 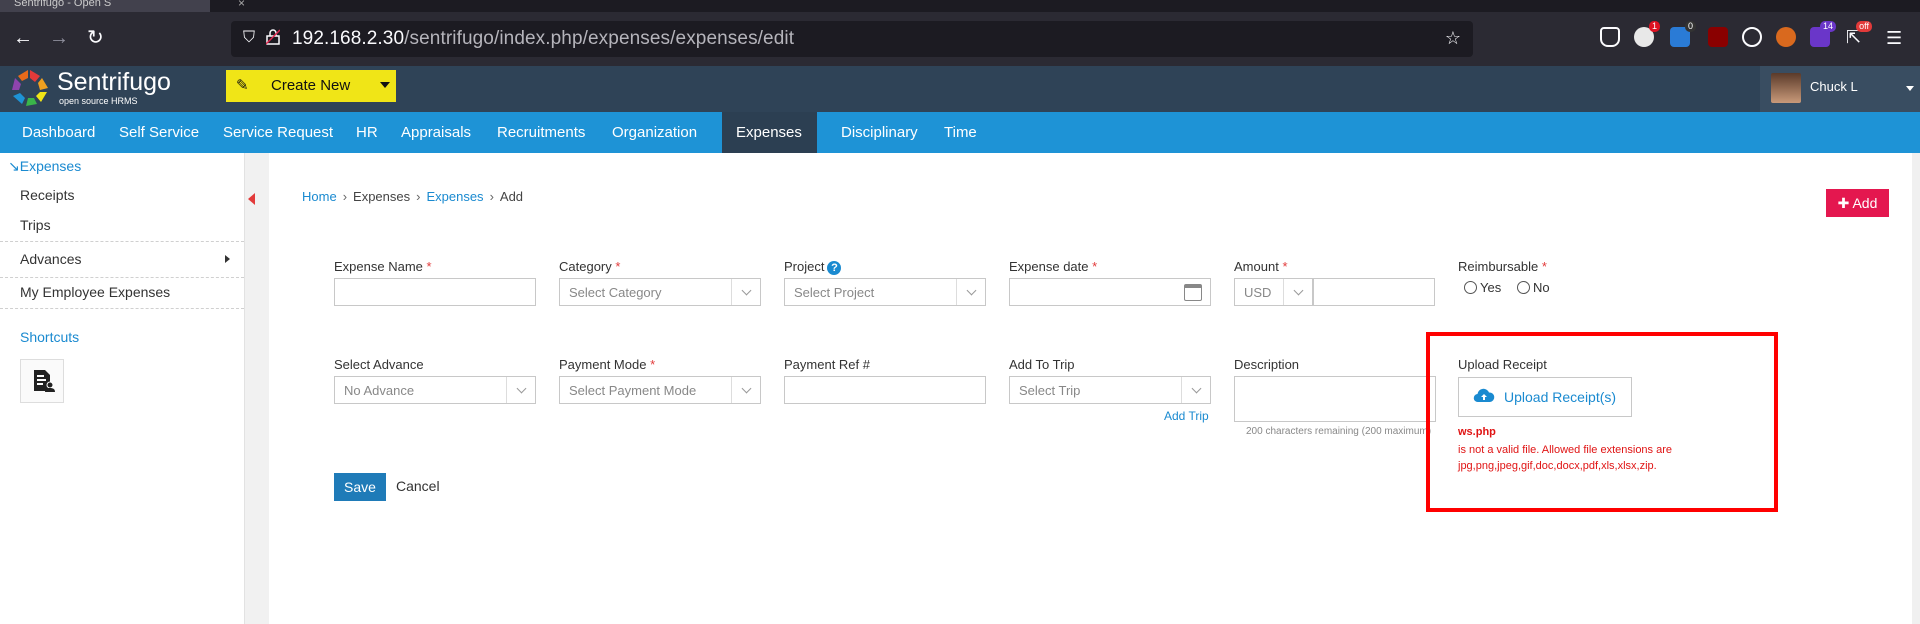 I want to click on browser-tab: Sentrifugo - Open S, so click(x=105, y=6).